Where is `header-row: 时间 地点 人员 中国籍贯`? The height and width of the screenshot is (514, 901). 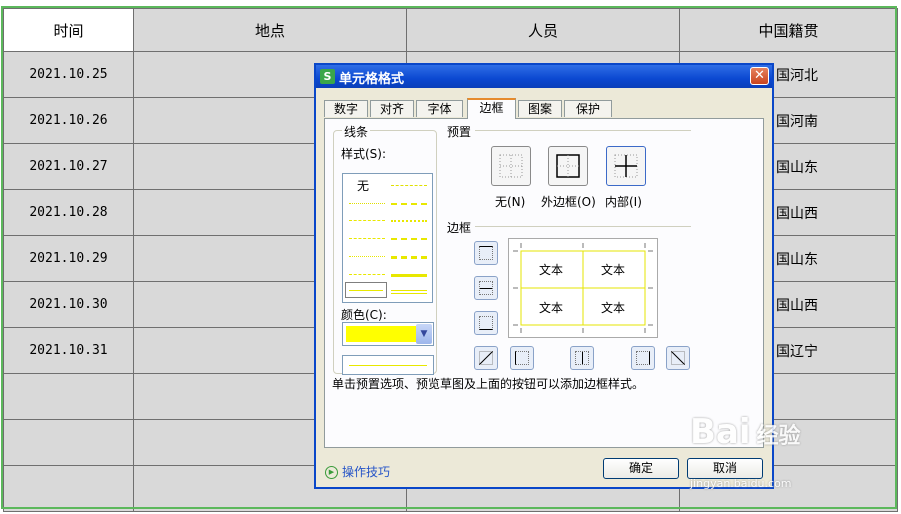 header-row: 时间 地点 人员 中国籍贯 is located at coordinates (450, 30).